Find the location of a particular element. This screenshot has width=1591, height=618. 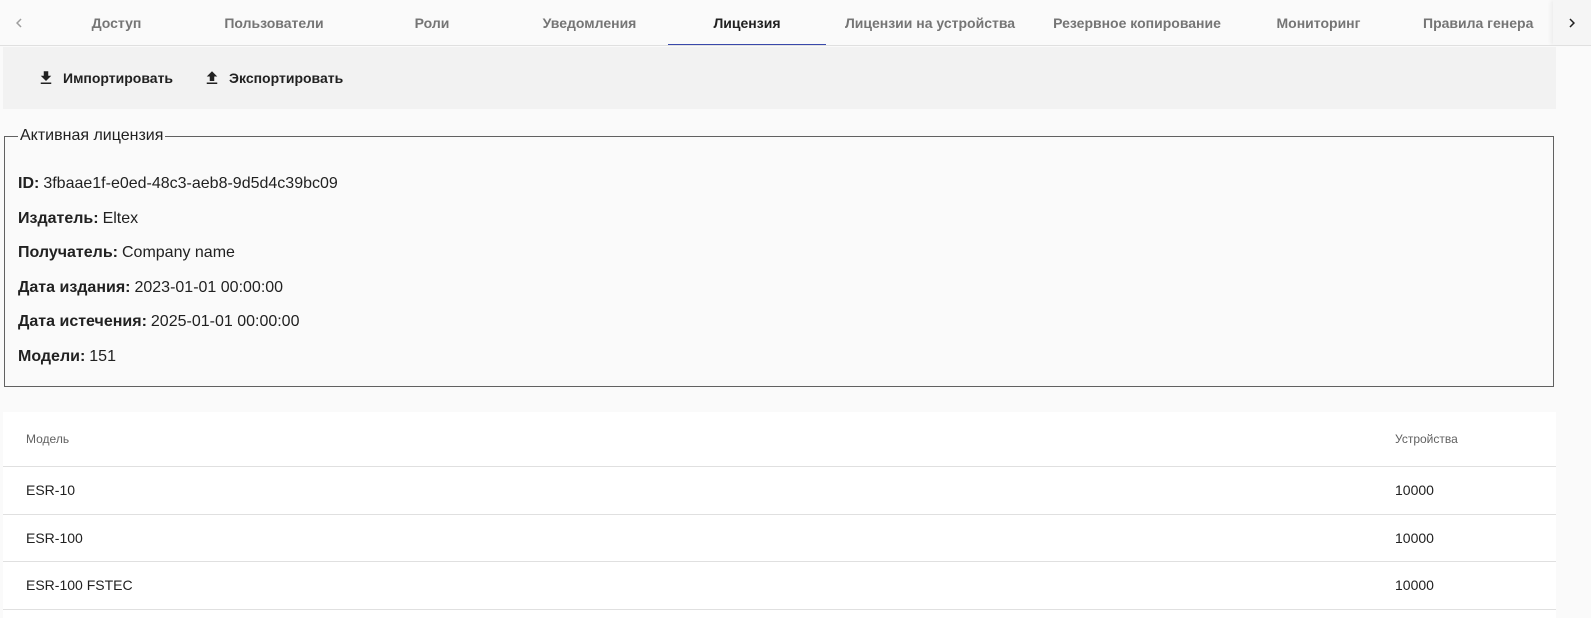

tab-roles: Роли is located at coordinates (432, 22).